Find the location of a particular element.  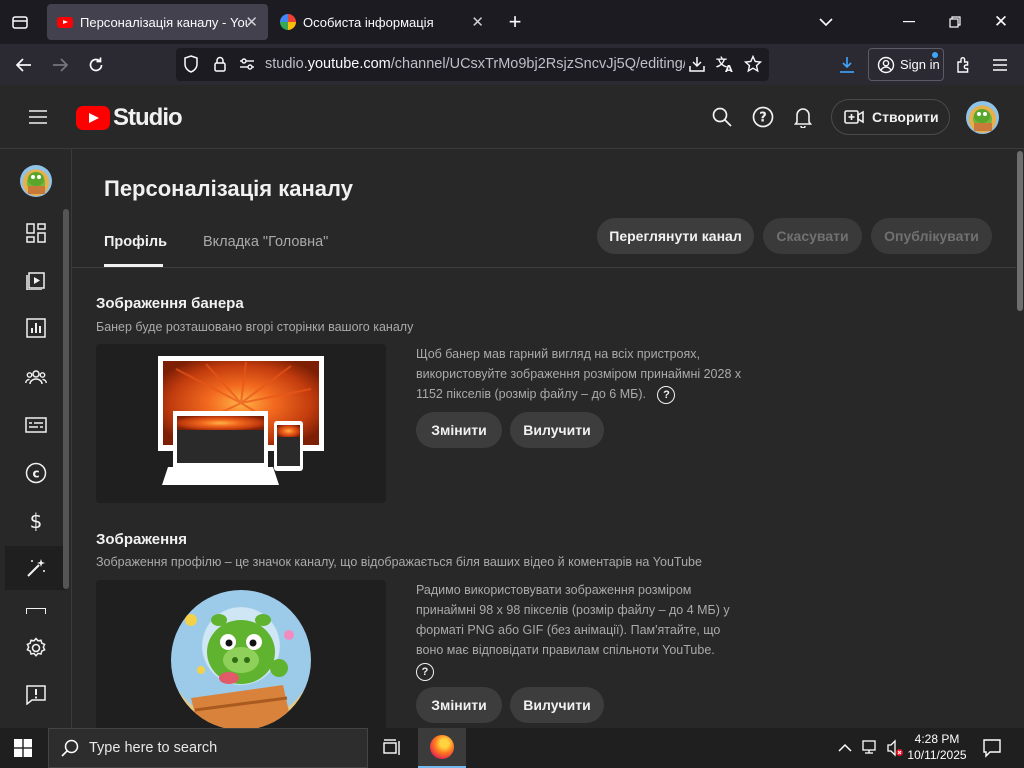

devices-banner-illustration is located at coordinates (241, 420).